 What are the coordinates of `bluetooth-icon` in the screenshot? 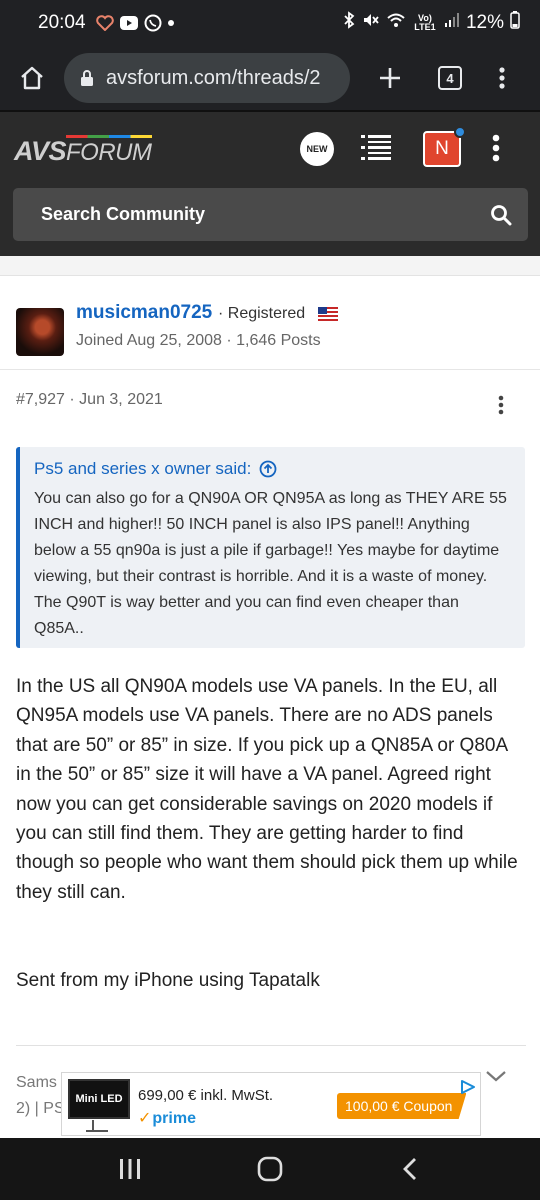 It's located at (349, 23).